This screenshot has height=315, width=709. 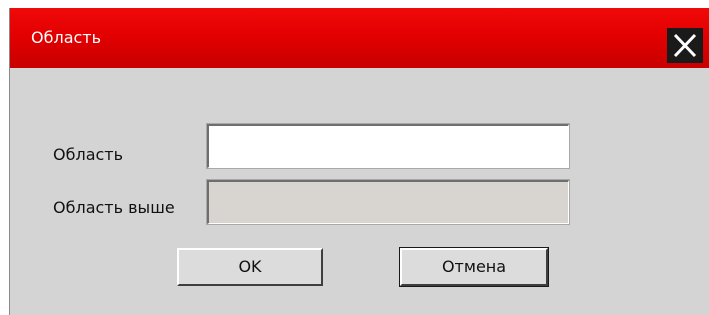 What do you see at coordinates (388, 202) in the screenshot?
I see `parent-area-input` at bounding box center [388, 202].